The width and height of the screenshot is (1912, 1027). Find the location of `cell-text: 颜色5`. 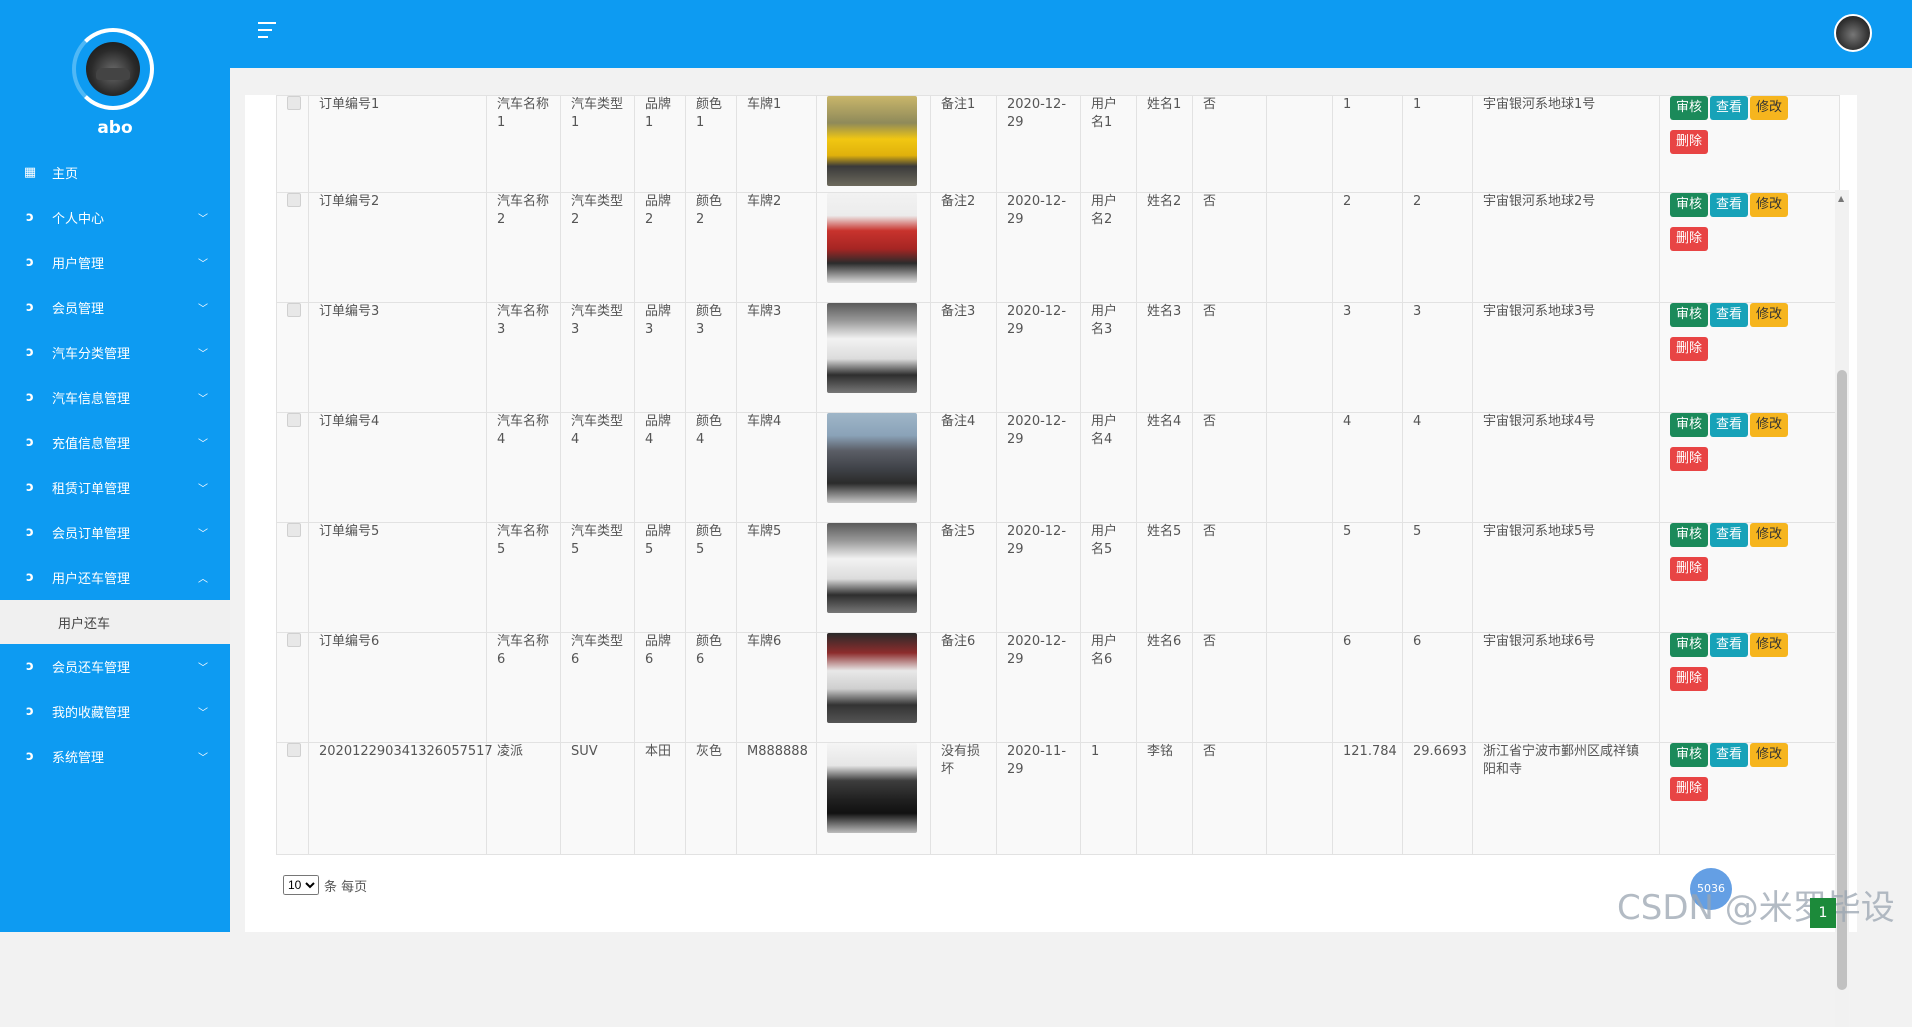

cell-text: 颜色5 is located at coordinates (709, 540).